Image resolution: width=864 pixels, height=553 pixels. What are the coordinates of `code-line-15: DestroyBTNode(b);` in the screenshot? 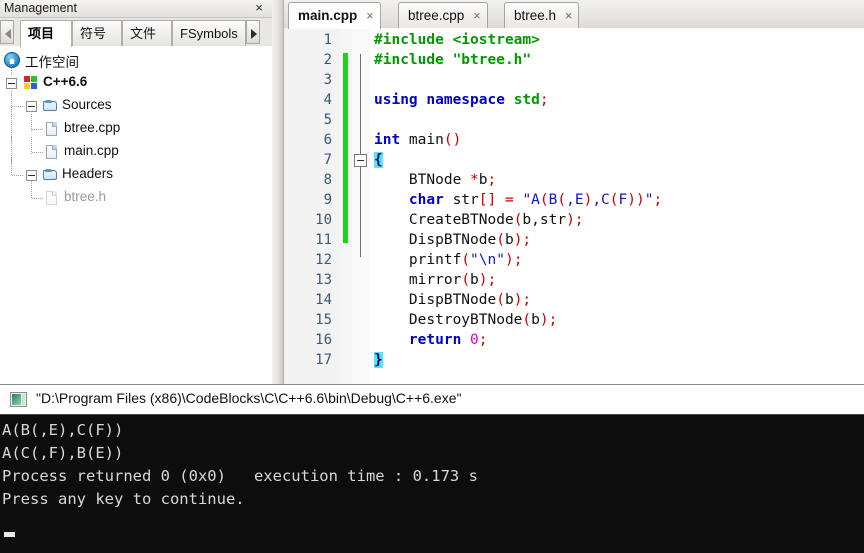 It's located at (466, 320).